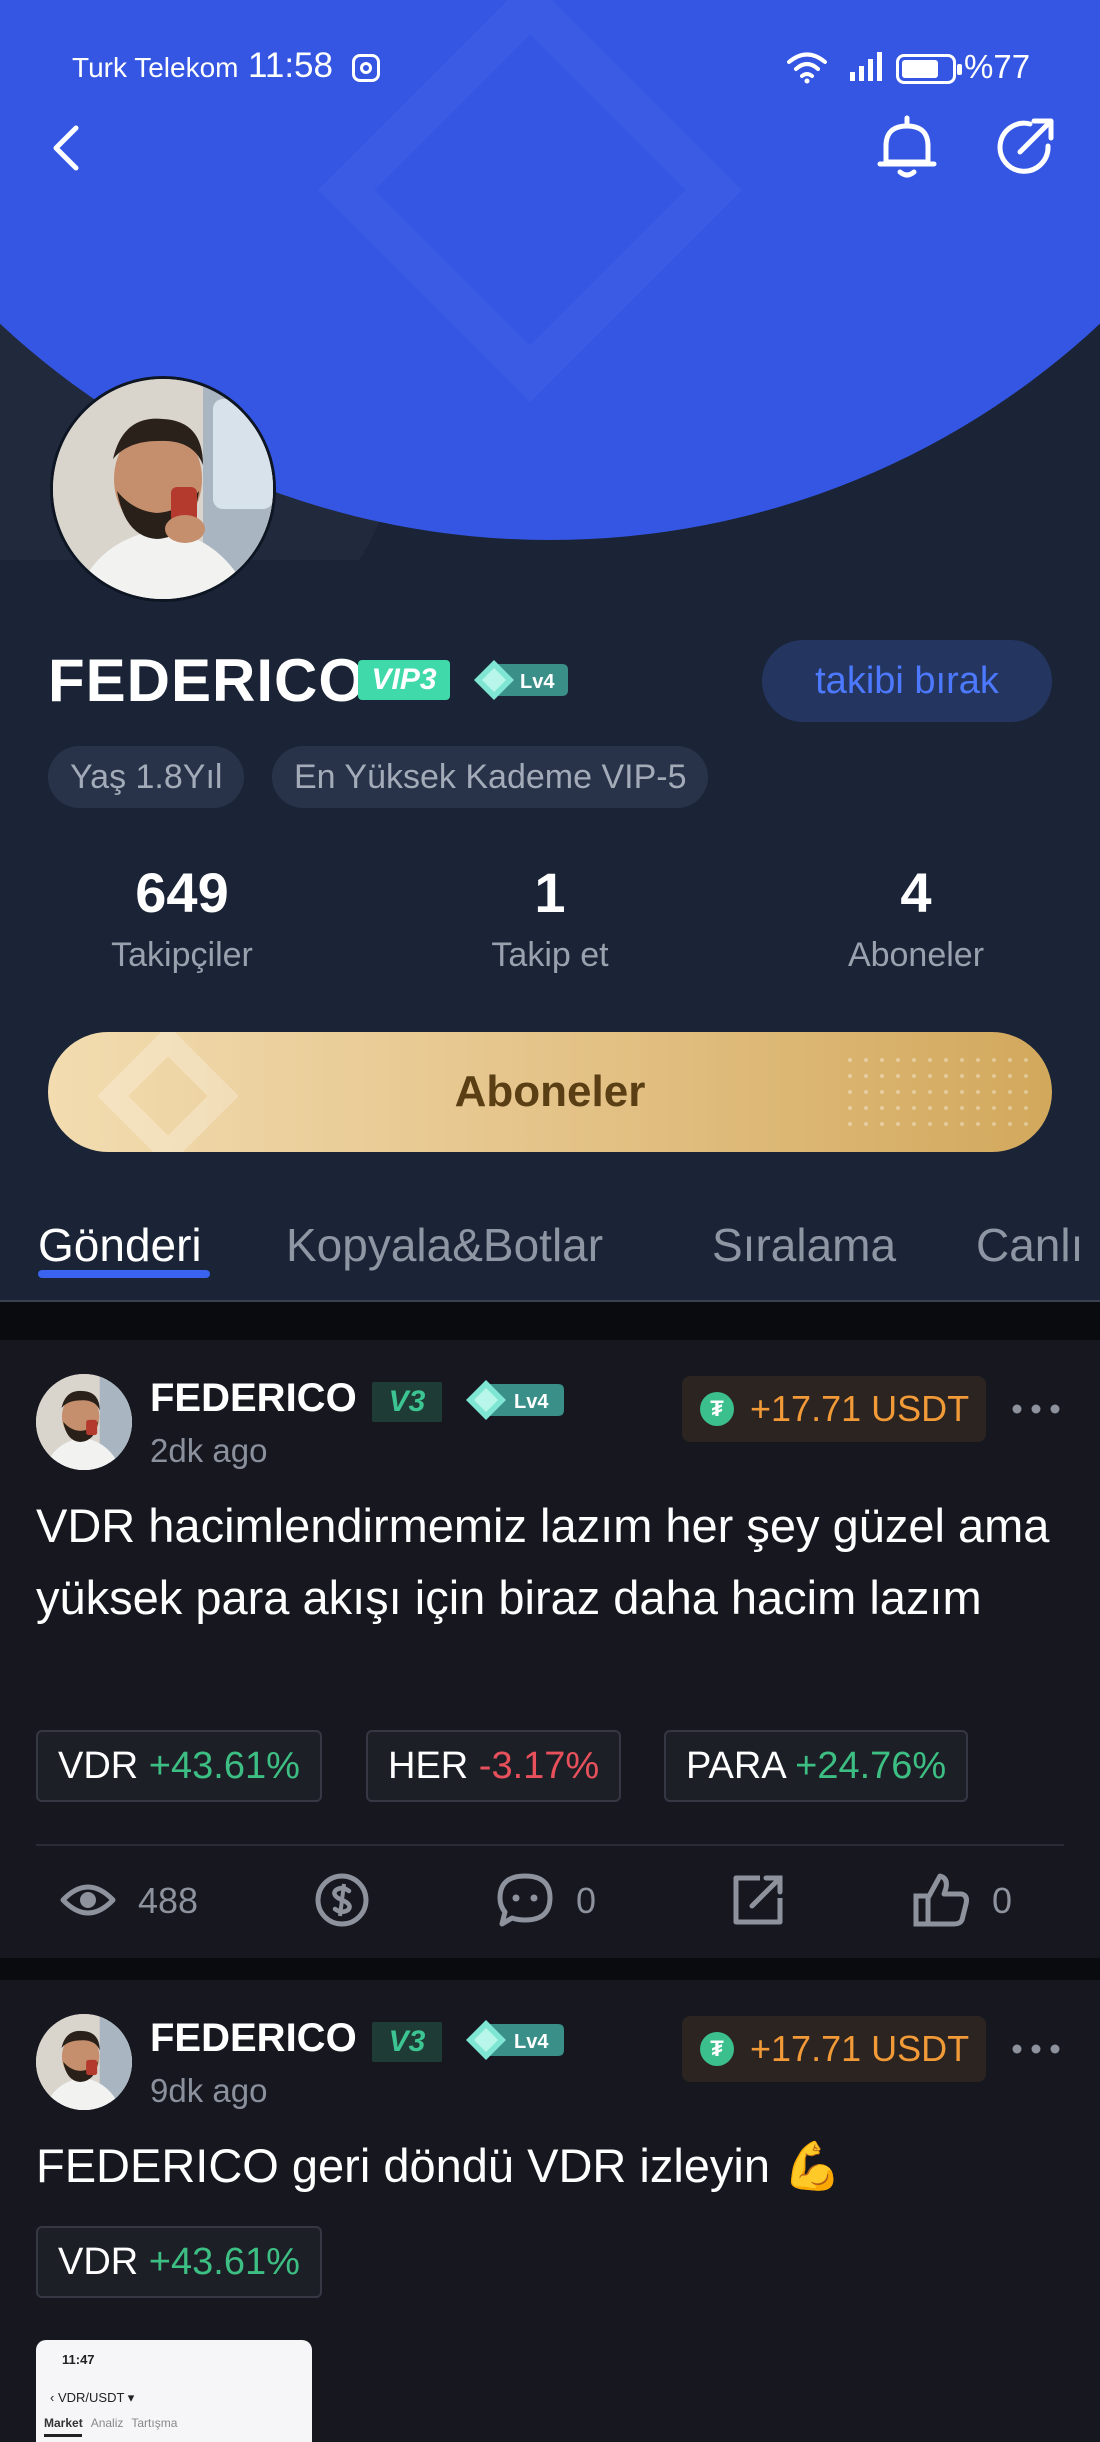  What do you see at coordinates (807, 68) in the screenshot?
I see `wifi-icon` at bounding box center [807, 68].